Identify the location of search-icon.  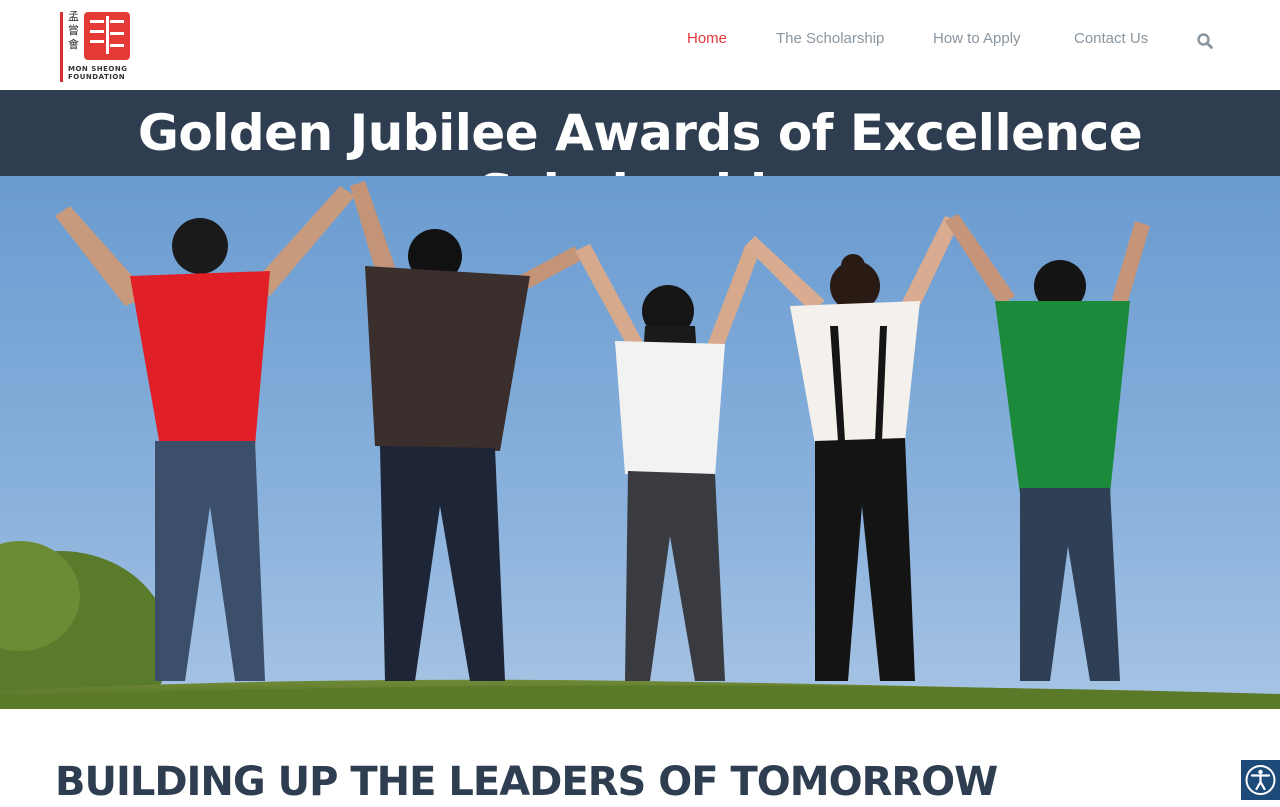
(1205, 41).